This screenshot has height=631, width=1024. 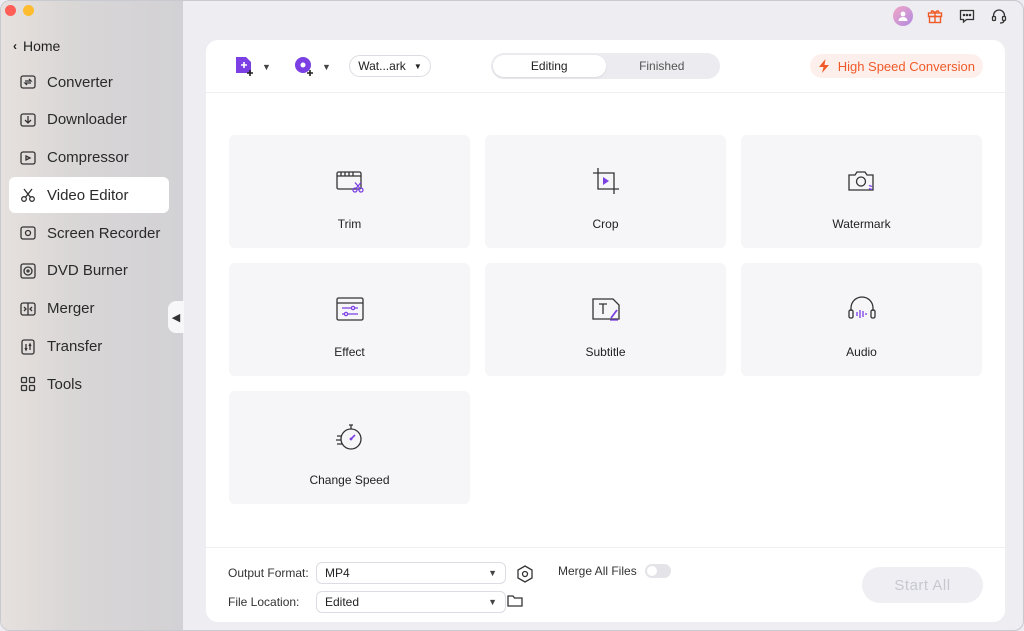 What do you see at coordinates (244, 66) in the screenshot?
I see `add-file-icon` at bounding box center [244, 66].